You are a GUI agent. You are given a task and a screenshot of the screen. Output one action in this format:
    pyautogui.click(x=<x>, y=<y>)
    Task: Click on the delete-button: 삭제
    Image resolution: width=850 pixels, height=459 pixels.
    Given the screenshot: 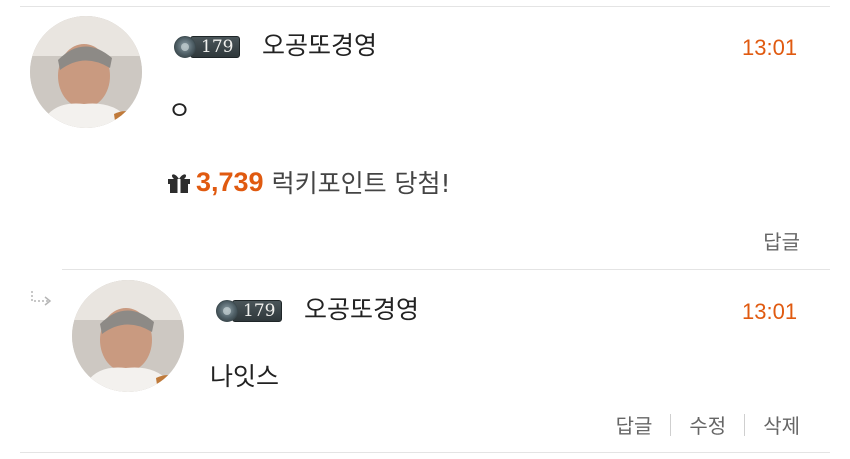 What is the action you would take?
    pyautogui.click(x=781, y=424)
    